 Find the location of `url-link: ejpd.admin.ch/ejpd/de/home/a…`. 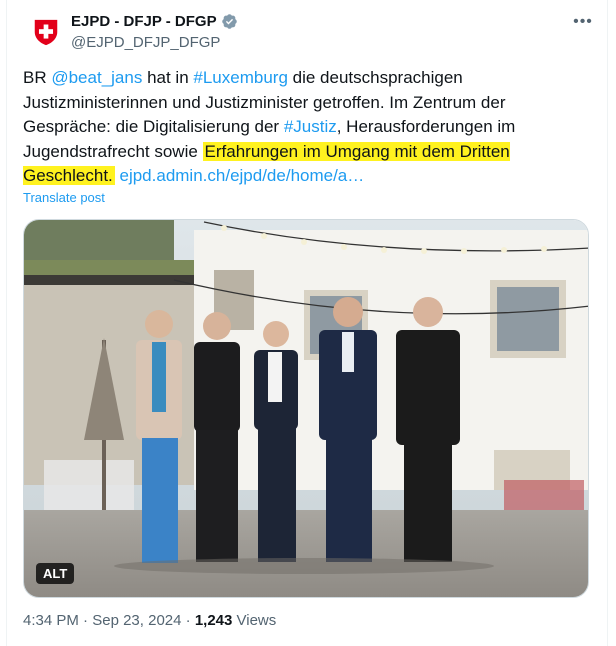

url-link: ejpd.admin.ch/ejpd/de/home/a… is located at coordinates (242, 175).